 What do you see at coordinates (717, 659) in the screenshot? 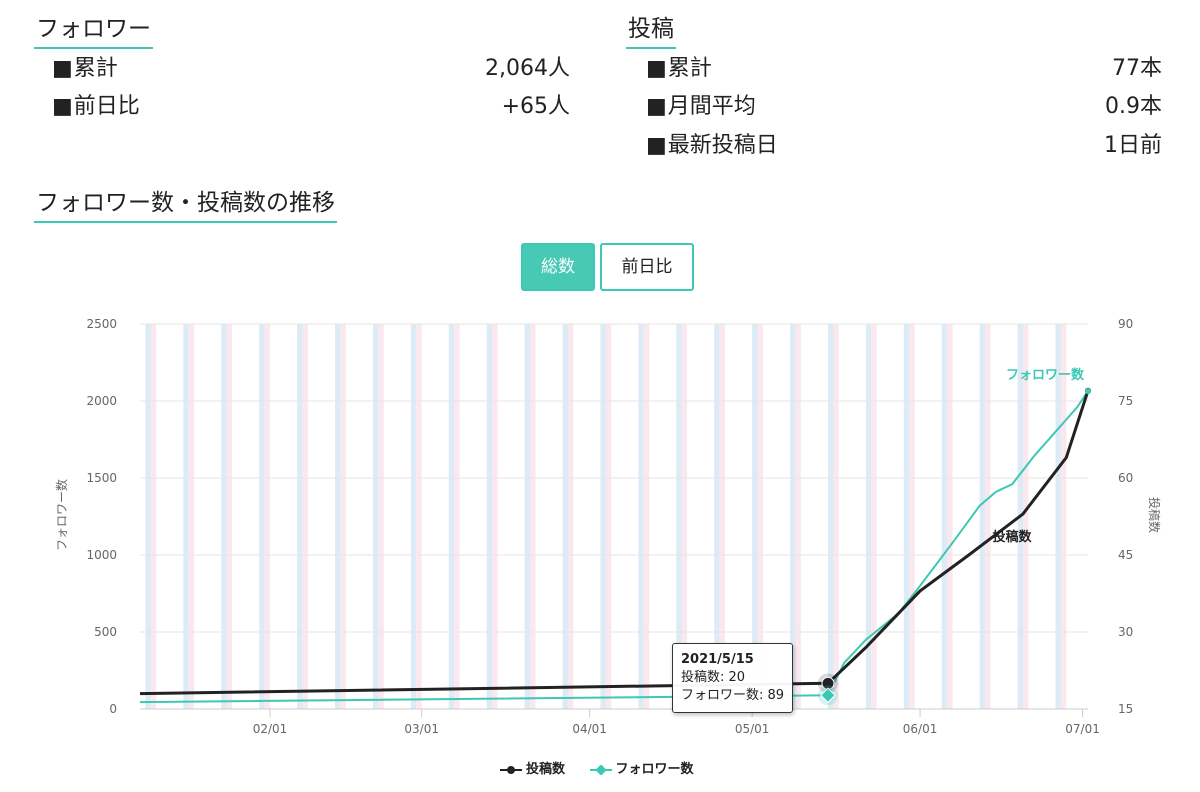
I see `tooltip-date: 2021/5/15` at bounding box center [717, 659].